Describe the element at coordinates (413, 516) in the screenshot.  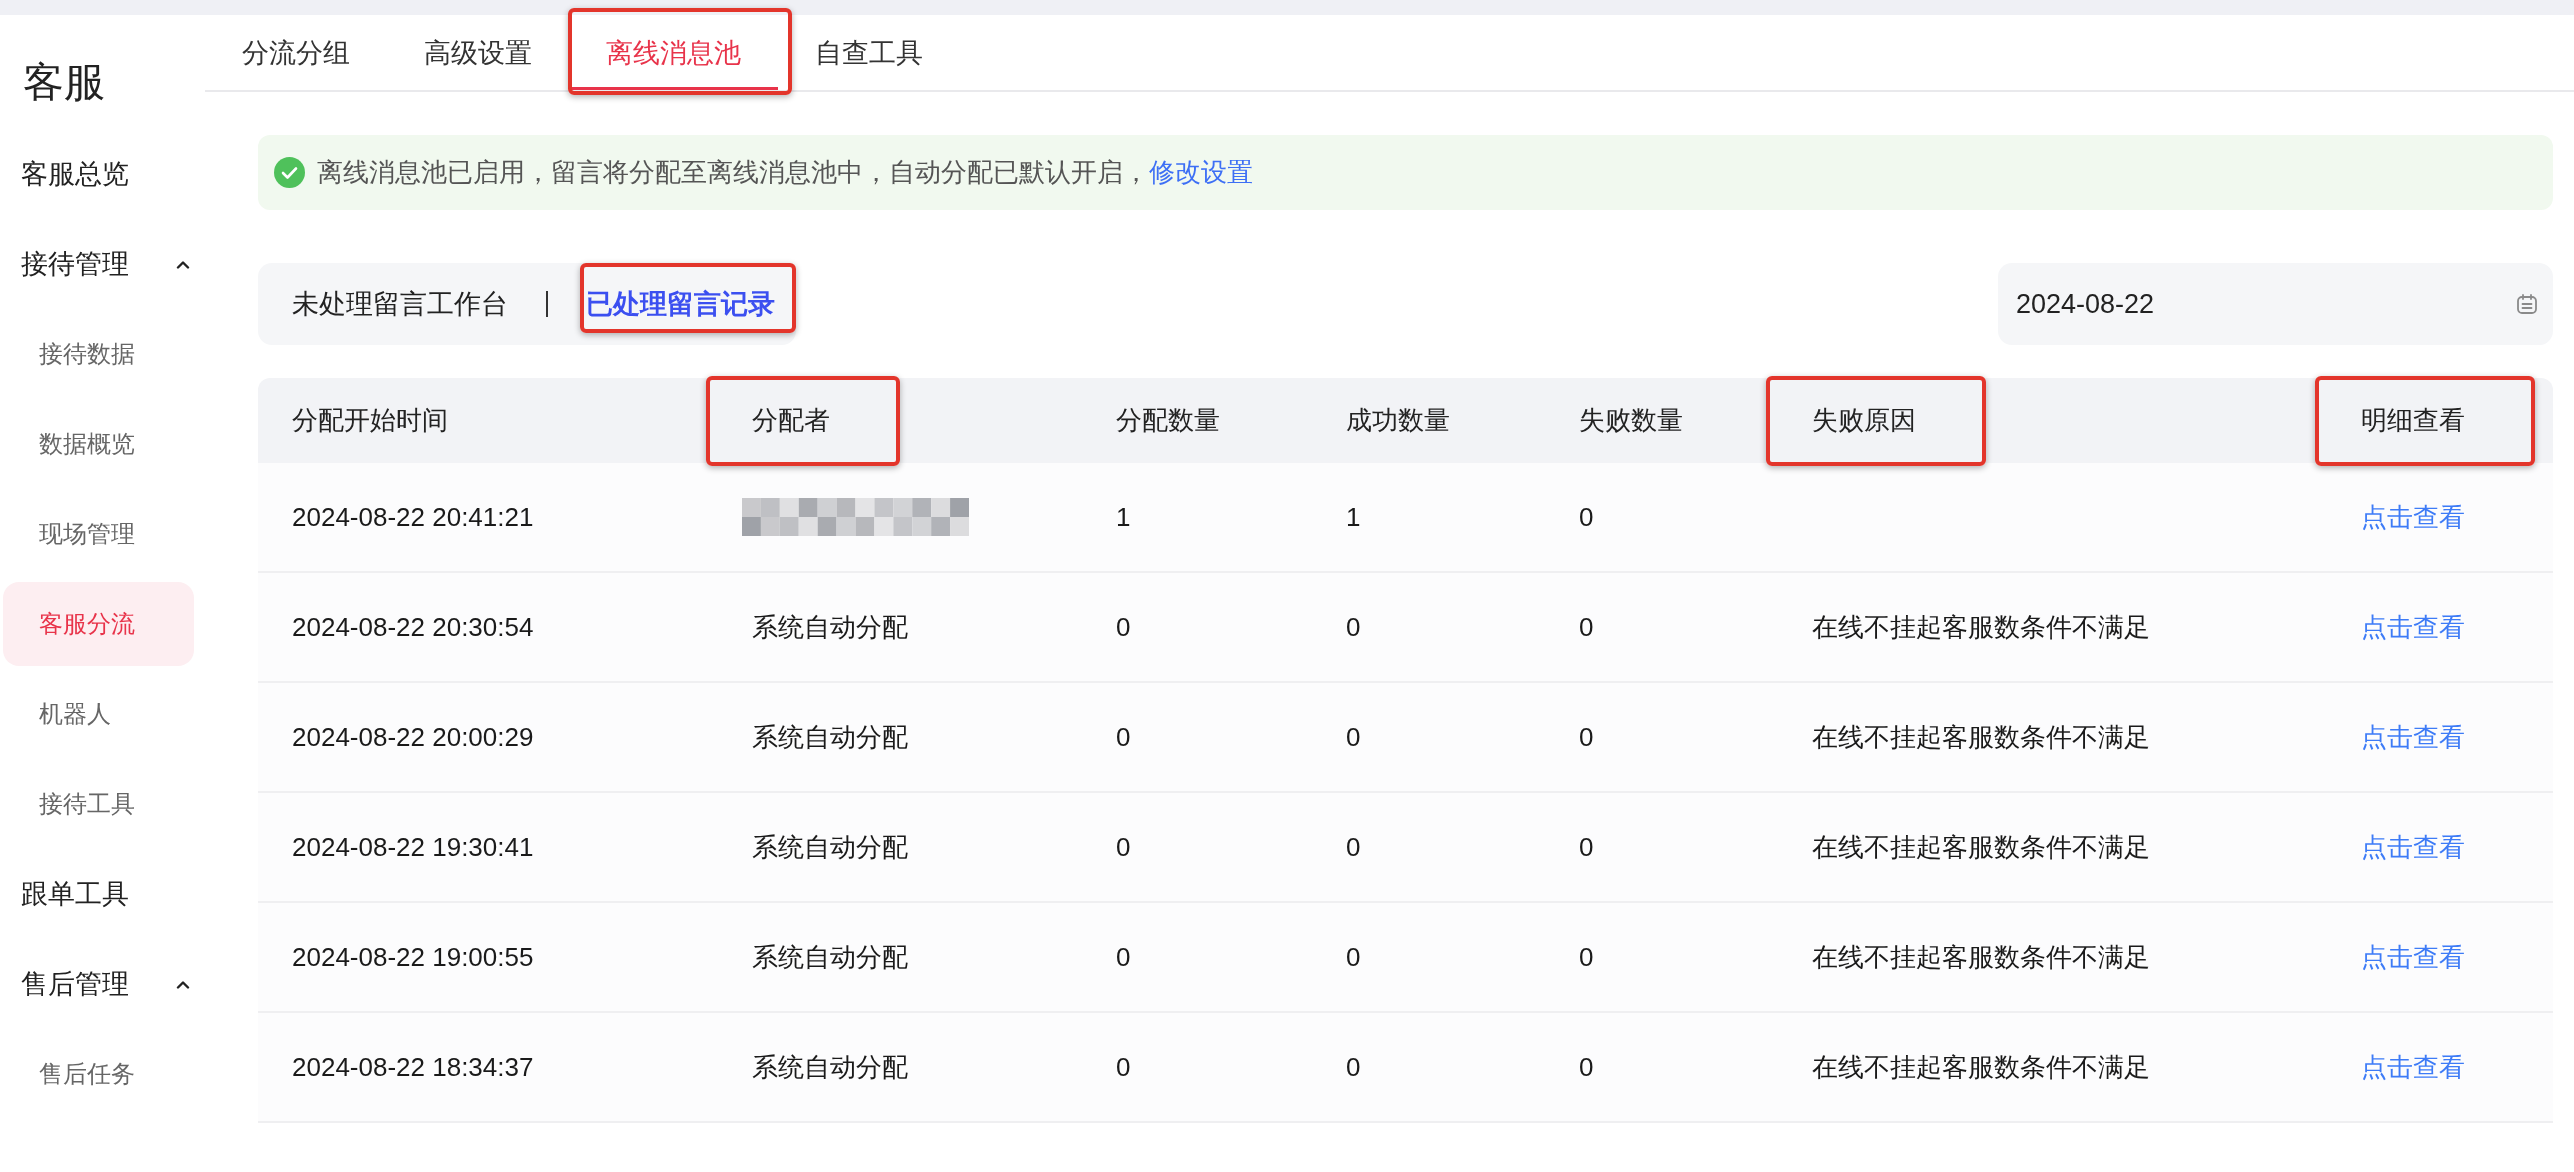
I see `table-cell: 2024-08-22 20:41:21` at that location.